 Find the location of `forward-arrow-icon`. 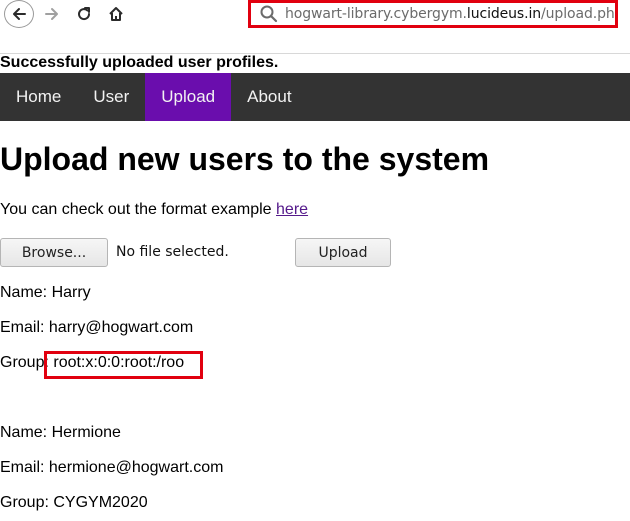

forward-arrow-icon is located at coordinates (51, 14).